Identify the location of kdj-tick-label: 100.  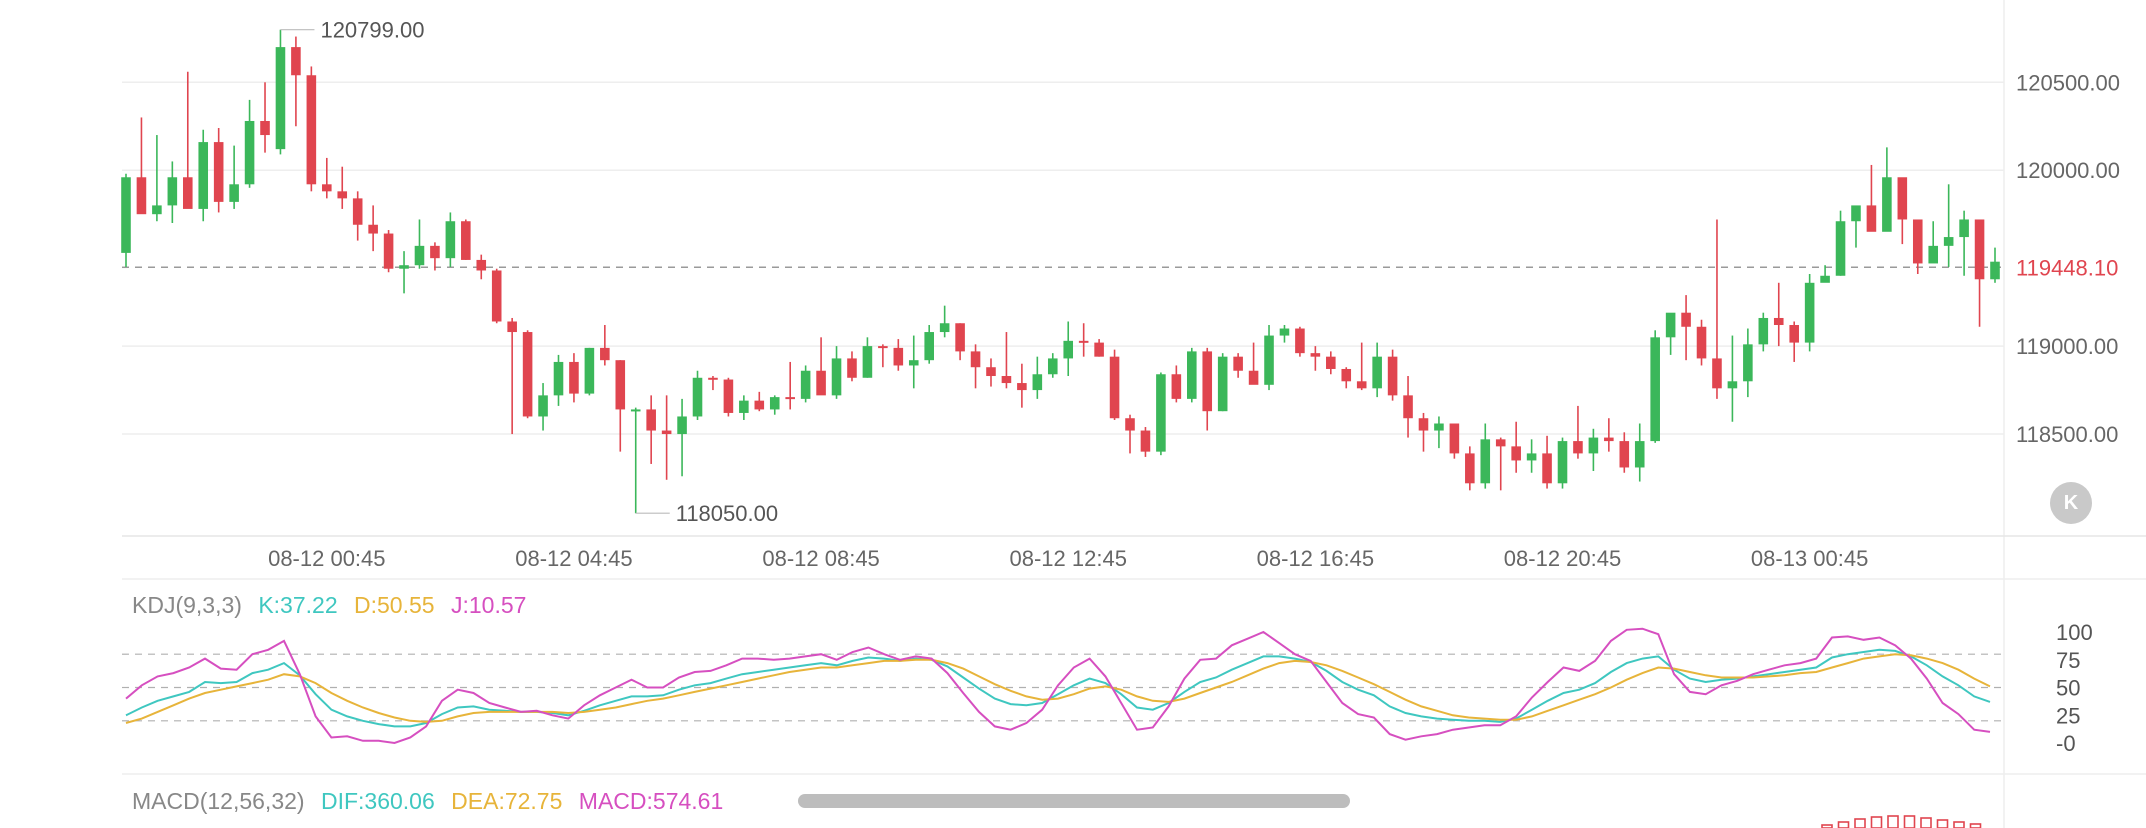
(2074, 632).